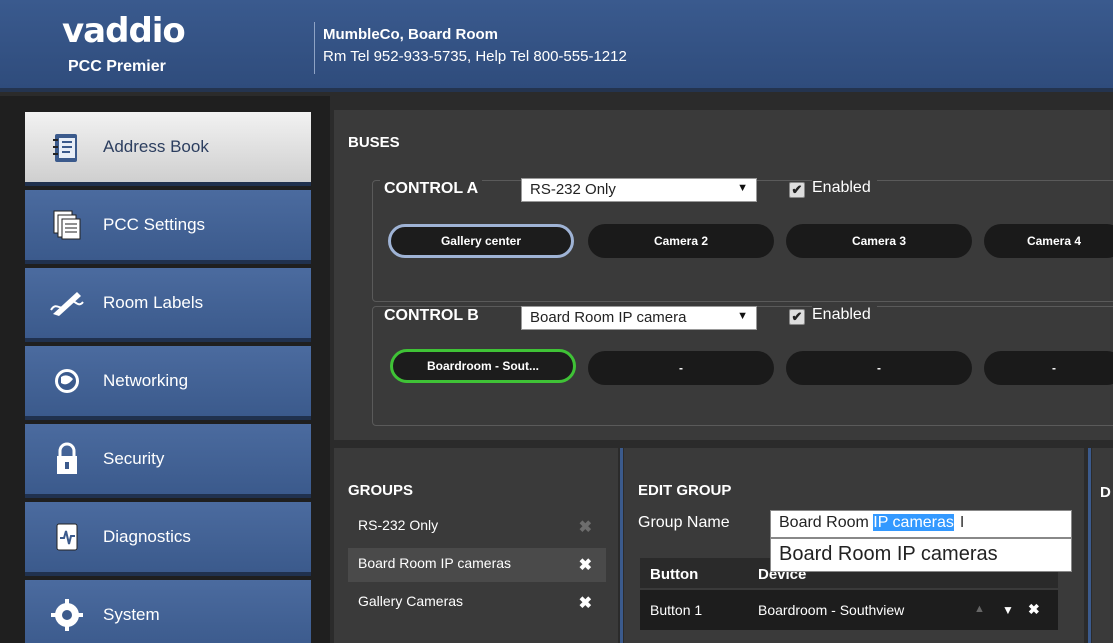 This screenshot has width=1113, height=643. I want to click on site-name: MumbleCo, Board Room, so click(410, 34).